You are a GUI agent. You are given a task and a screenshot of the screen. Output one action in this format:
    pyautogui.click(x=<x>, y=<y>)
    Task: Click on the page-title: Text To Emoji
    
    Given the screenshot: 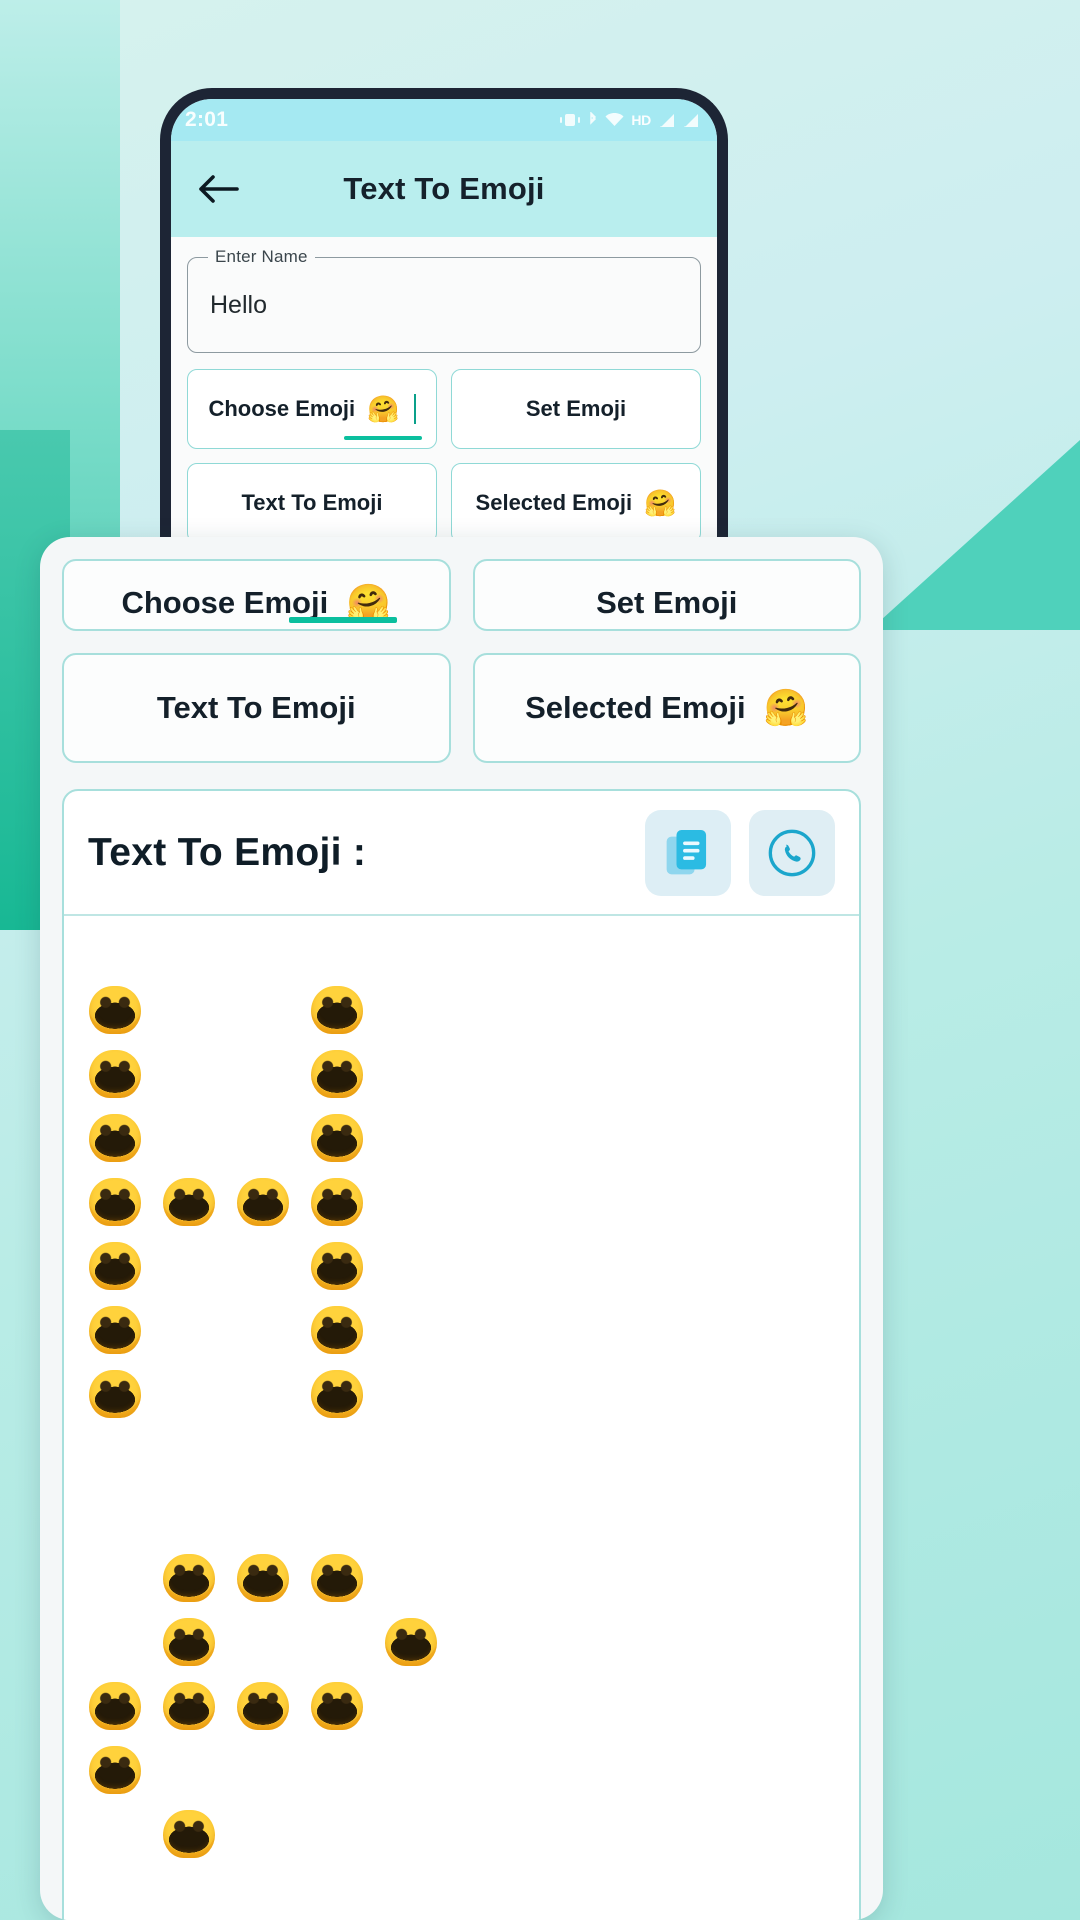 What is the action you would take?
    pyautogui.click(x=444, y=188)
    